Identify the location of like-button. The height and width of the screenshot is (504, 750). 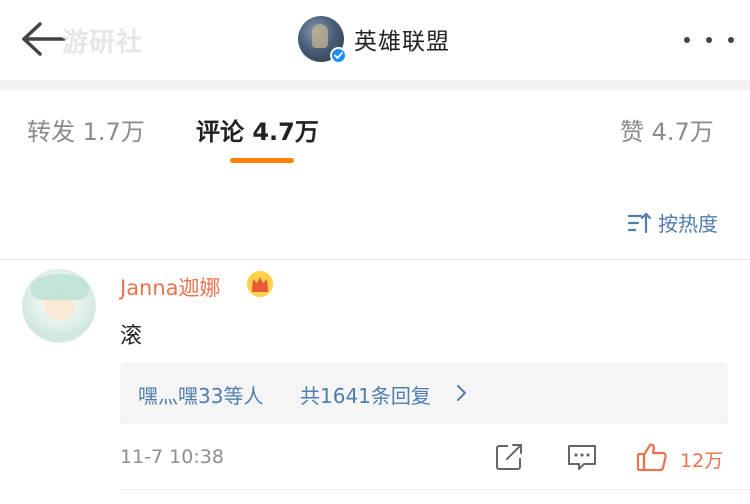
(652, 457).